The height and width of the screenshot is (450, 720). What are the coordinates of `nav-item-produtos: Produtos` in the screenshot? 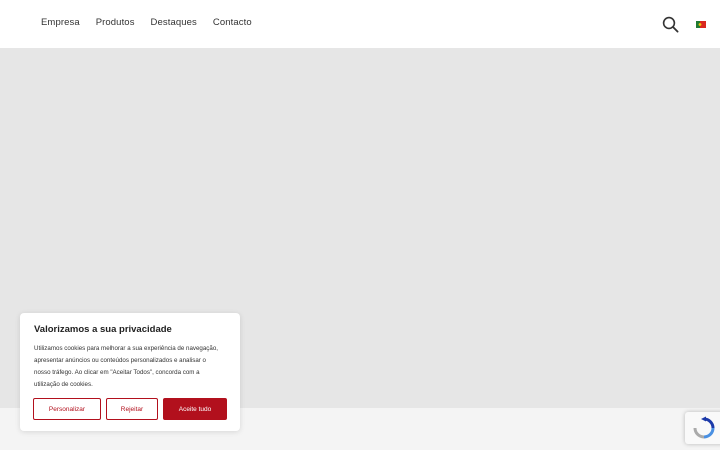 It's located at (115, 23).